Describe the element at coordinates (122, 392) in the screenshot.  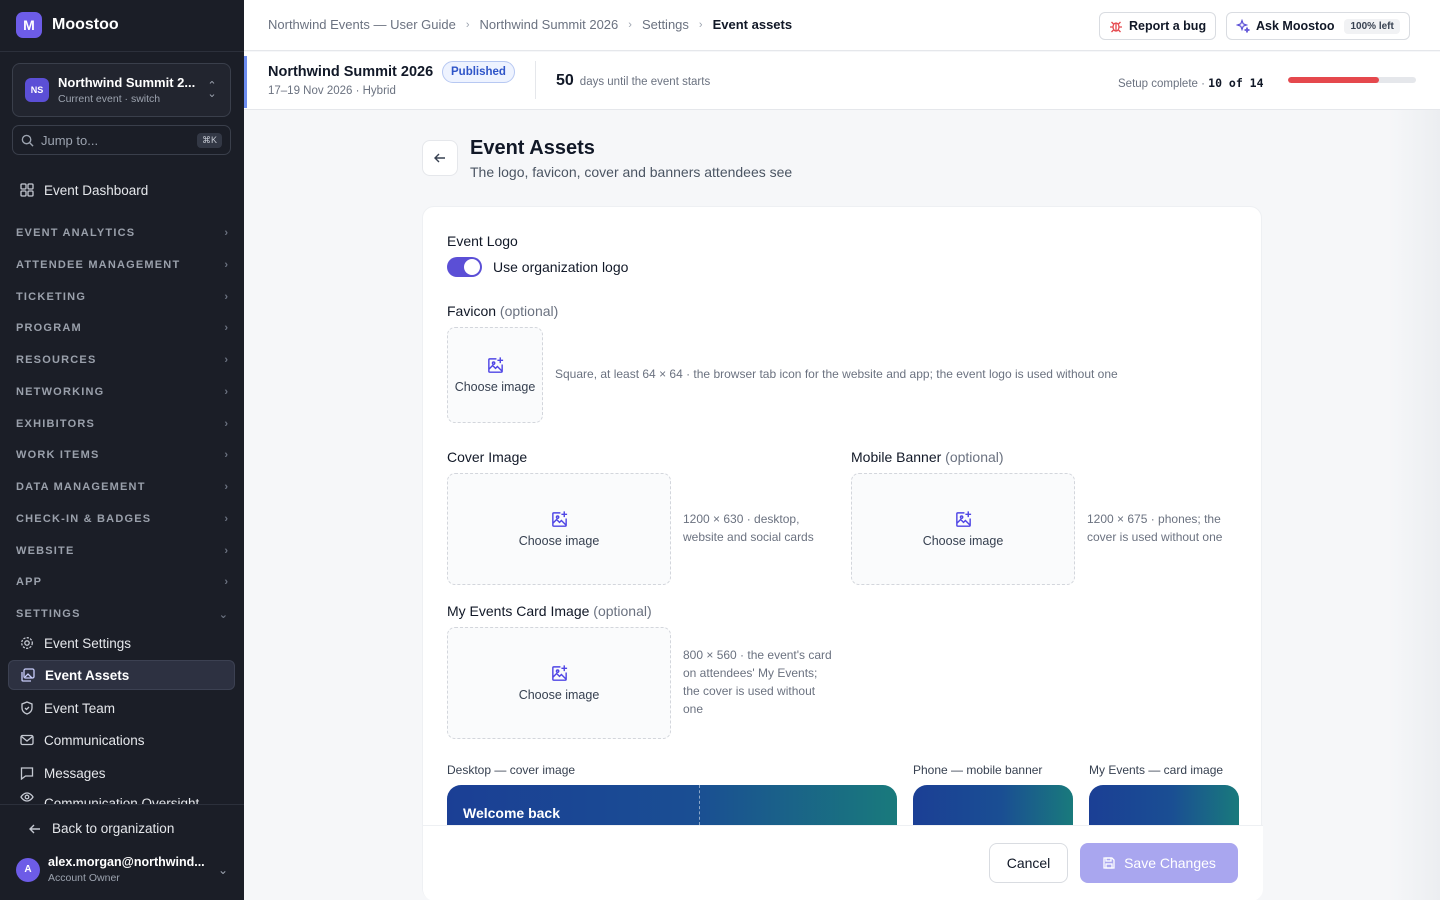
I see `nav-section-networking: NETWORKING ›` at that location.